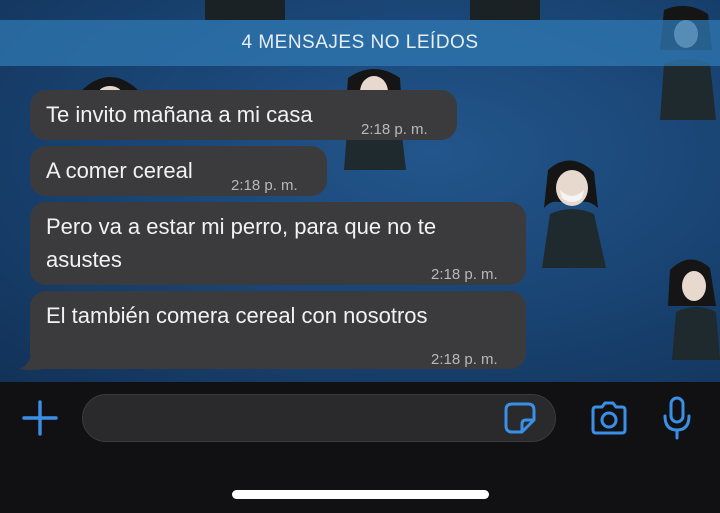 The height and width of the screenshot is (513, 720). I want to click on message-text: A comer cereal, so click(119, 170).